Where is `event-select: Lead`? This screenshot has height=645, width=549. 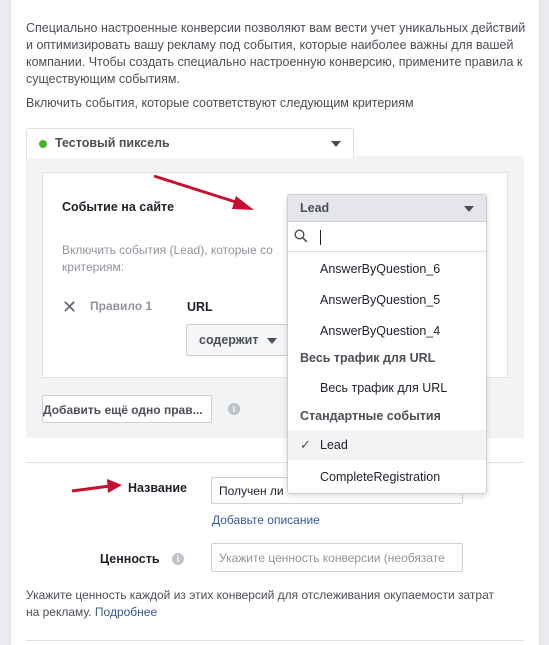
event-select: Lead is located at coordinates (387, 208).